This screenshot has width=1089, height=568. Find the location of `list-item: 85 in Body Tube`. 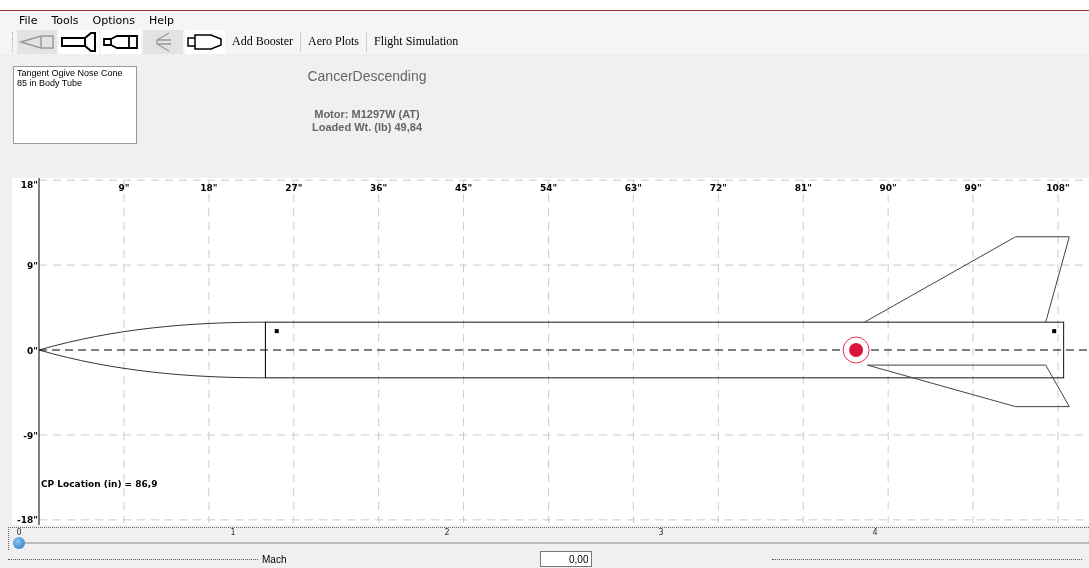

list-item: 85 in Body Tube is located at coordinates (75, 82).